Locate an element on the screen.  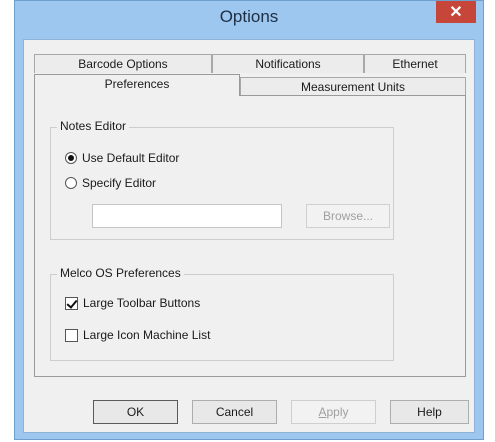
help-button-label: Help is located at coordinates (429, 412).